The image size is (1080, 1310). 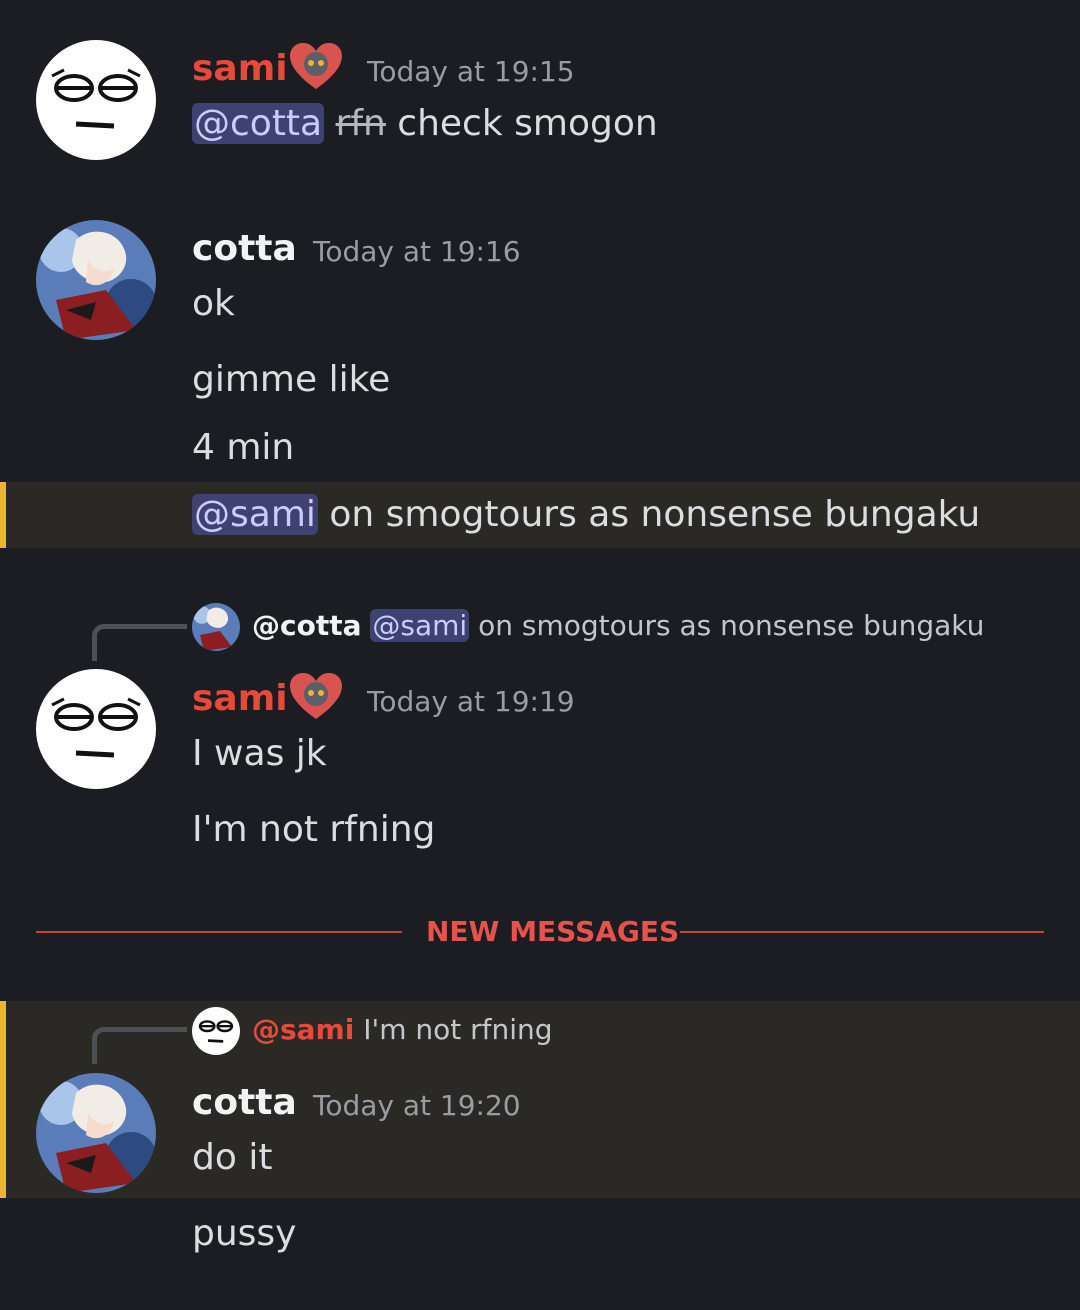 What do you see at coordinates (521, 123) in the screenshot?
I see `message-text: check smogon` at bounding box center [521, 123].